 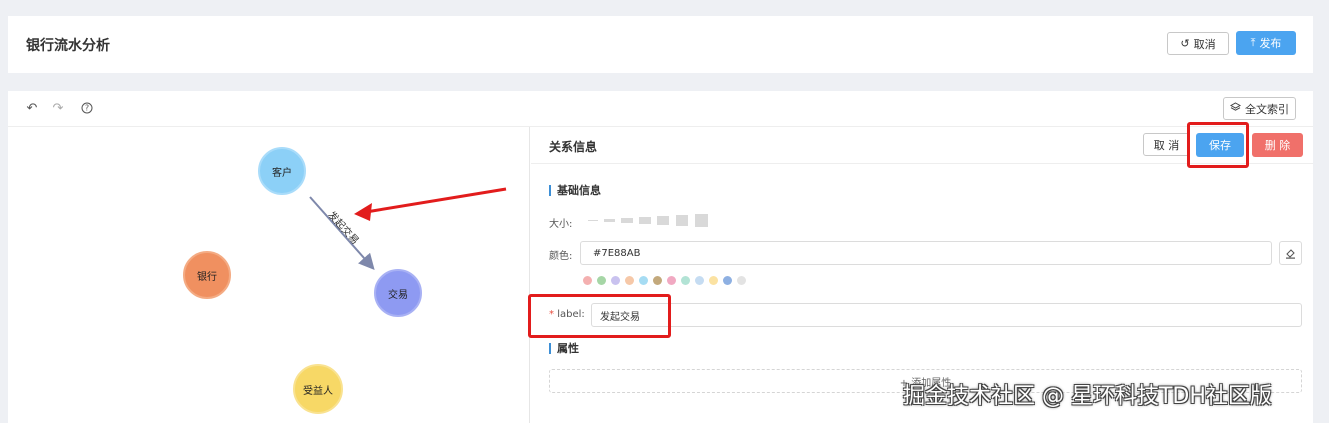 I want to click on fulltext-index-button: 全文索引, so click(x=1259, y=108).